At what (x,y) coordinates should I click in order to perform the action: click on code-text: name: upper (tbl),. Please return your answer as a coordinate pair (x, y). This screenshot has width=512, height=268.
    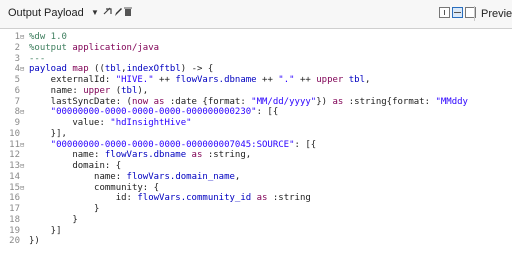
    Looking at the image, I should click on (89, 90).